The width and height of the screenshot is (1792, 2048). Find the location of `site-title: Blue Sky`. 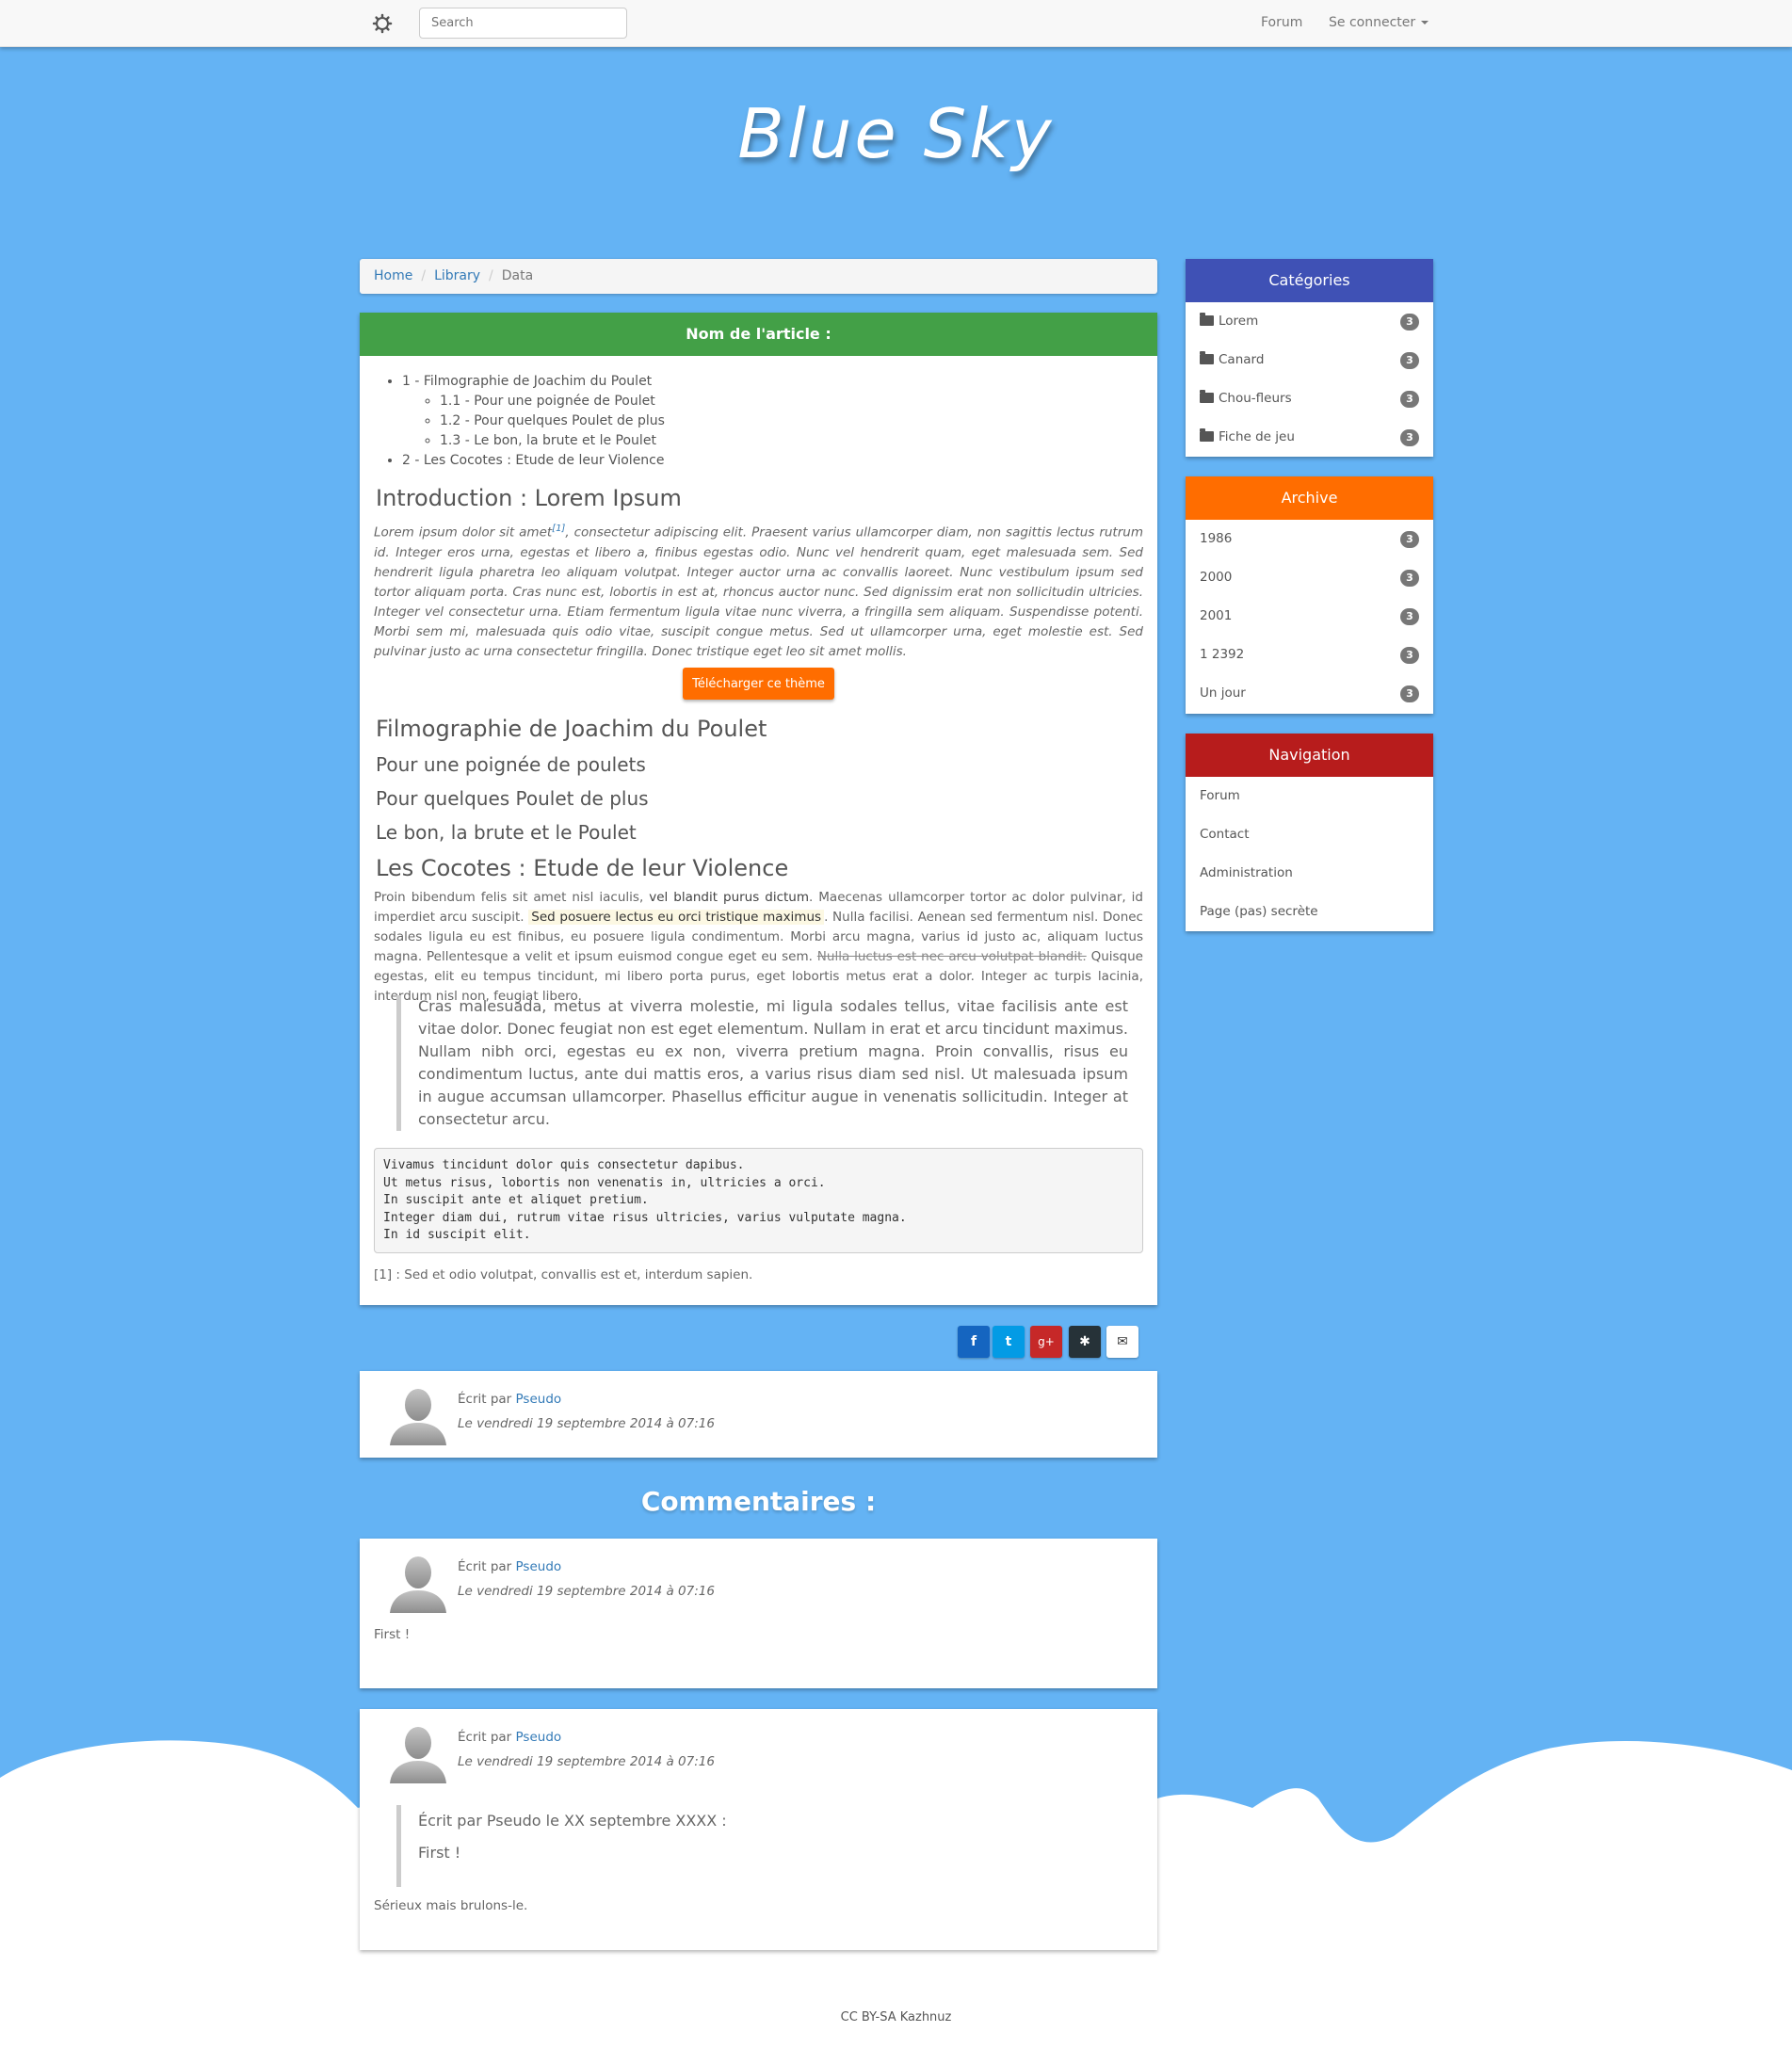

site-title: Blue Sky is located at coordinates (896, 133).